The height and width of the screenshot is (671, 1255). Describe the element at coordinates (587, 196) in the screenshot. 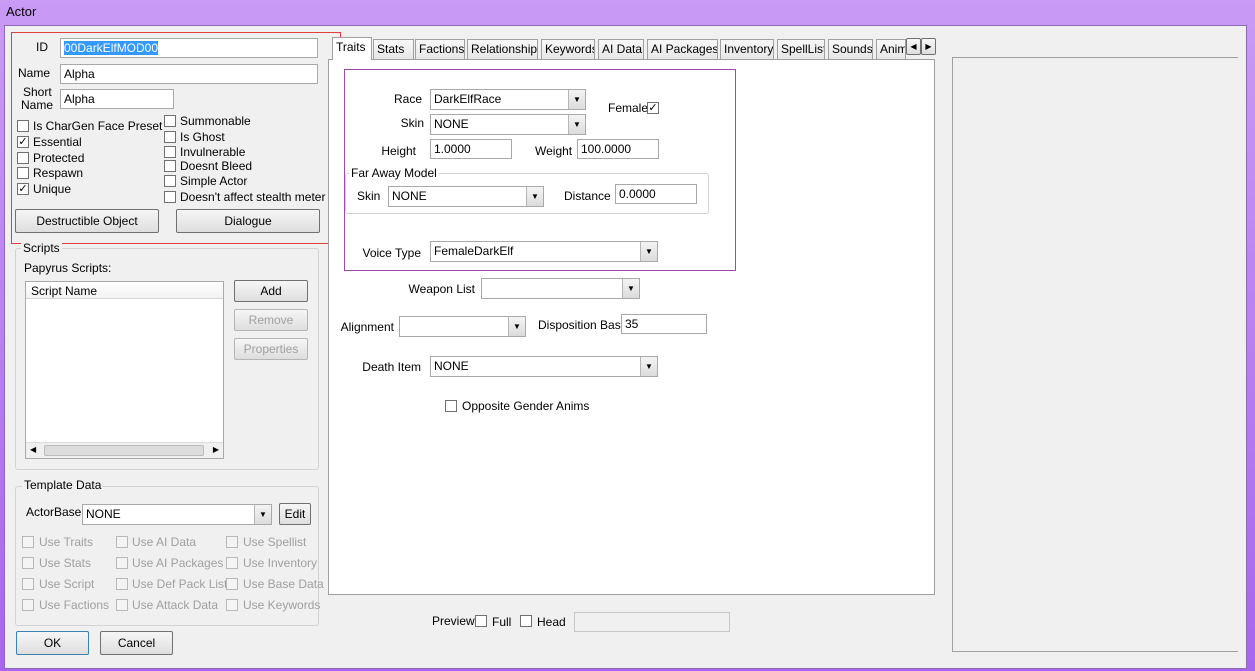

I see `distance-label: Distance` at that location.